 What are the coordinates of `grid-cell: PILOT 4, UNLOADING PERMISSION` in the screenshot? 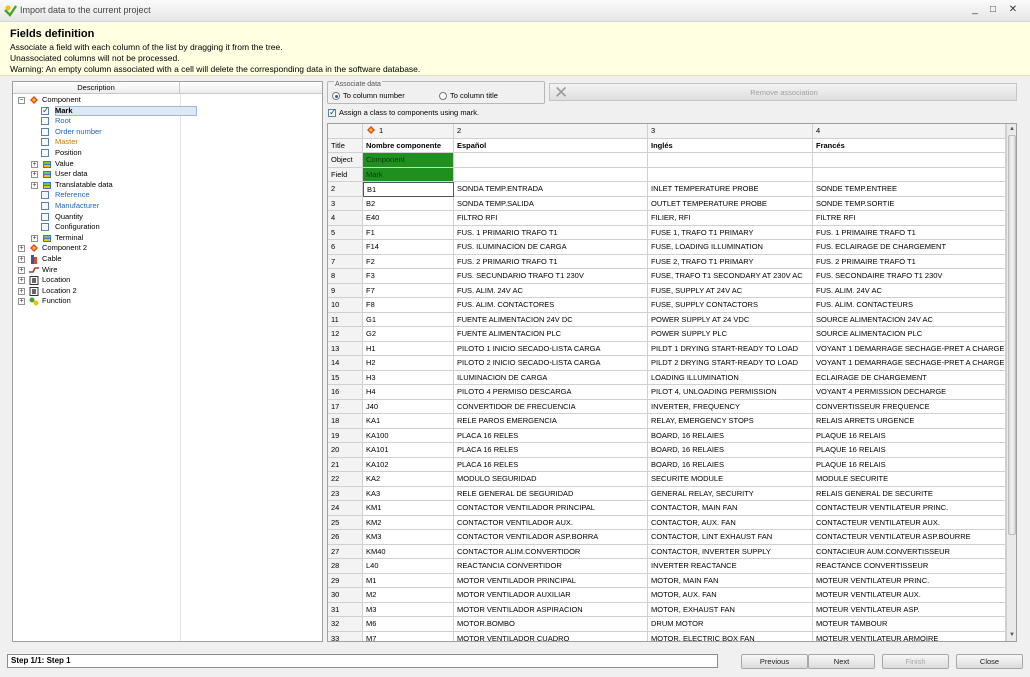 It's located at (730, 392).